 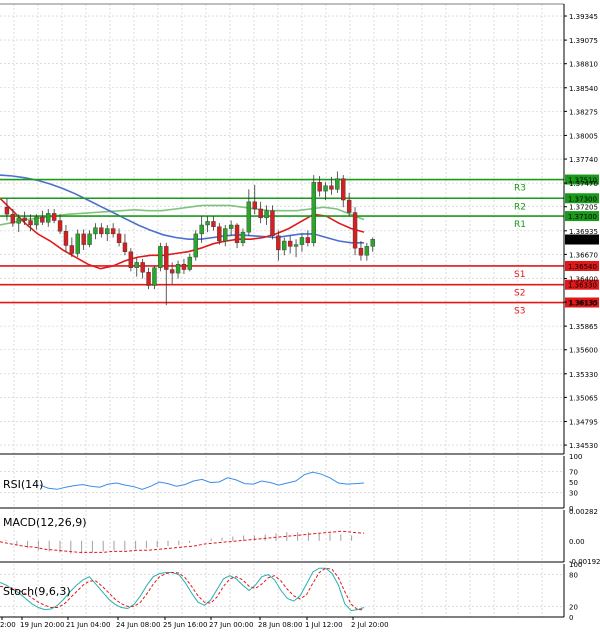 I want to click on time-tick-label: 24 Jun 08:00, so click(x=138, y=625).